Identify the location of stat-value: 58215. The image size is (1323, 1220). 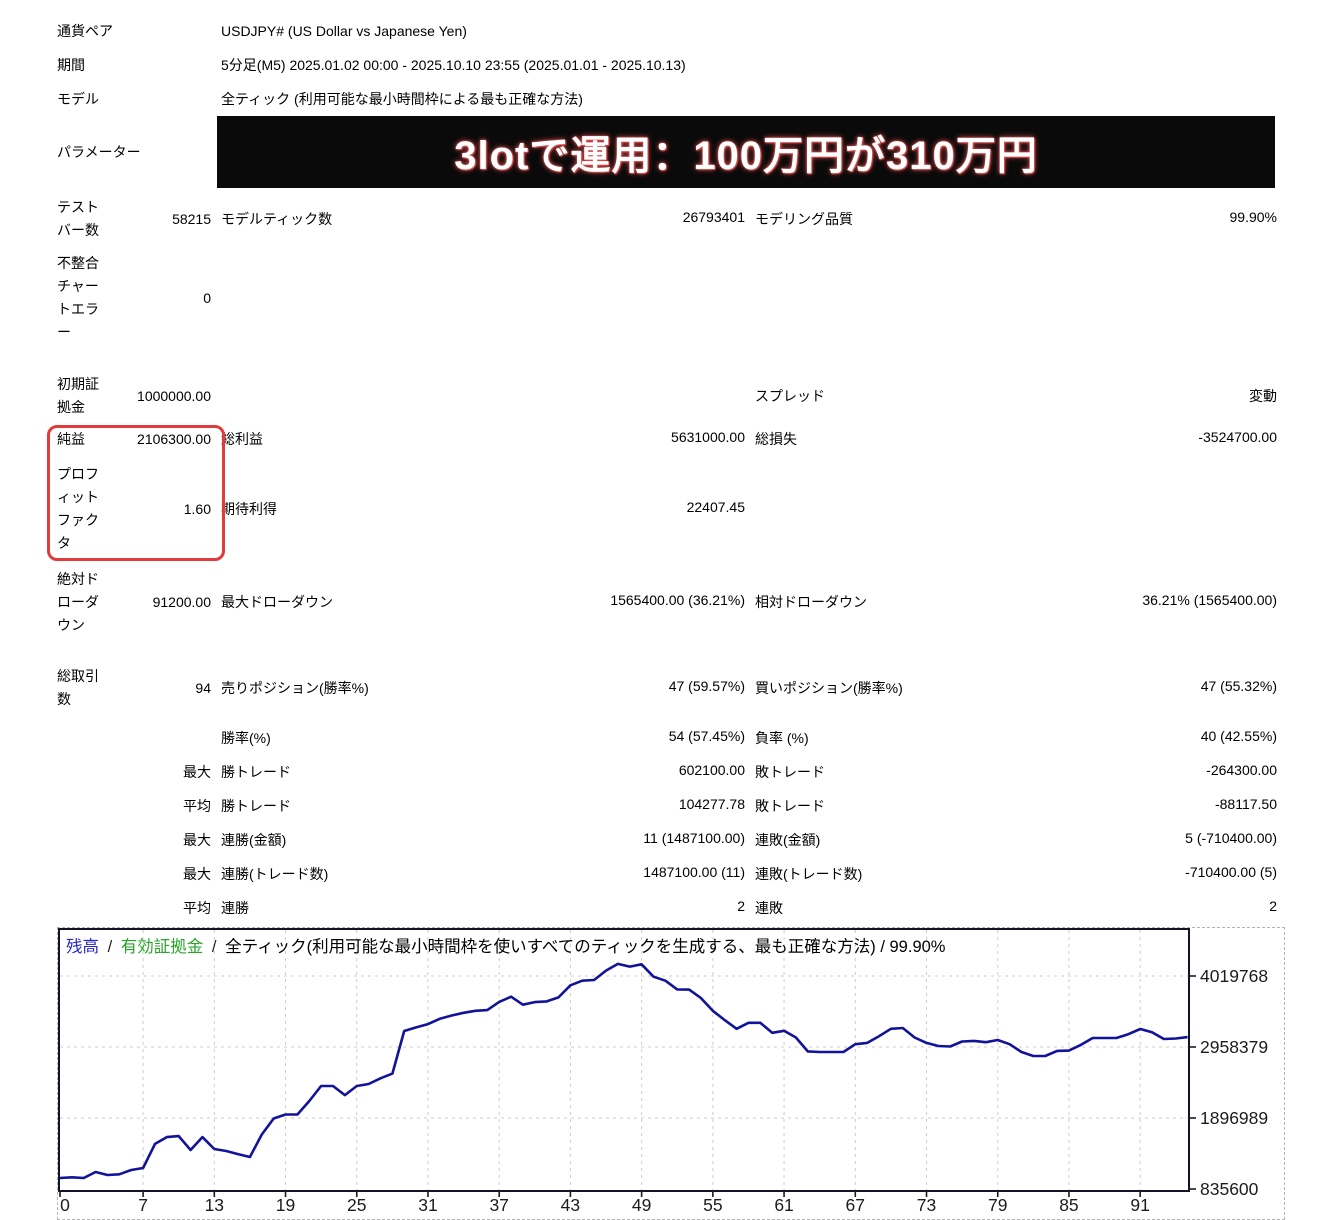
(191, 219).